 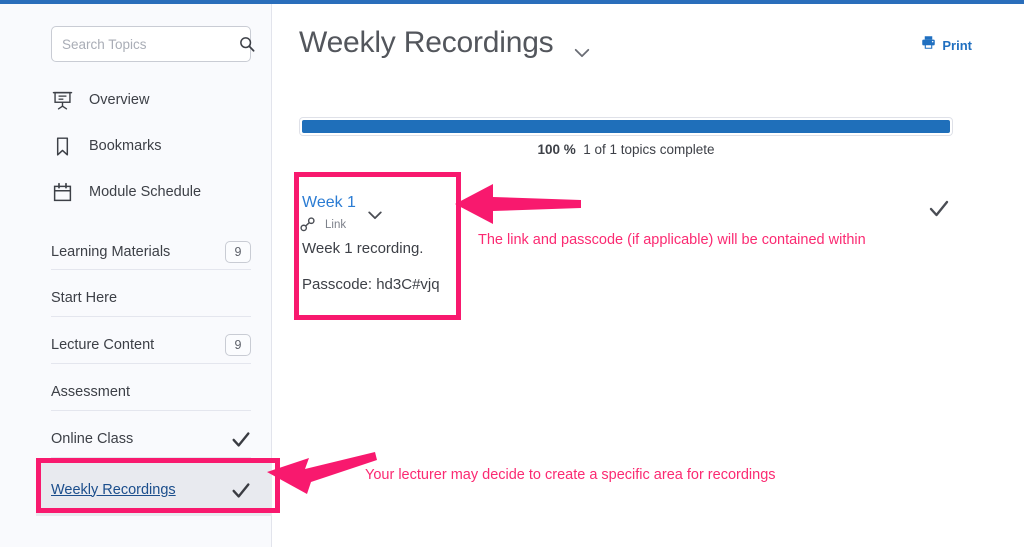 What do you see at coordinates (154, 391) in the screenshot?
I see `sidebar-item-assessment: Assessment` at bounding box center [154, 391].